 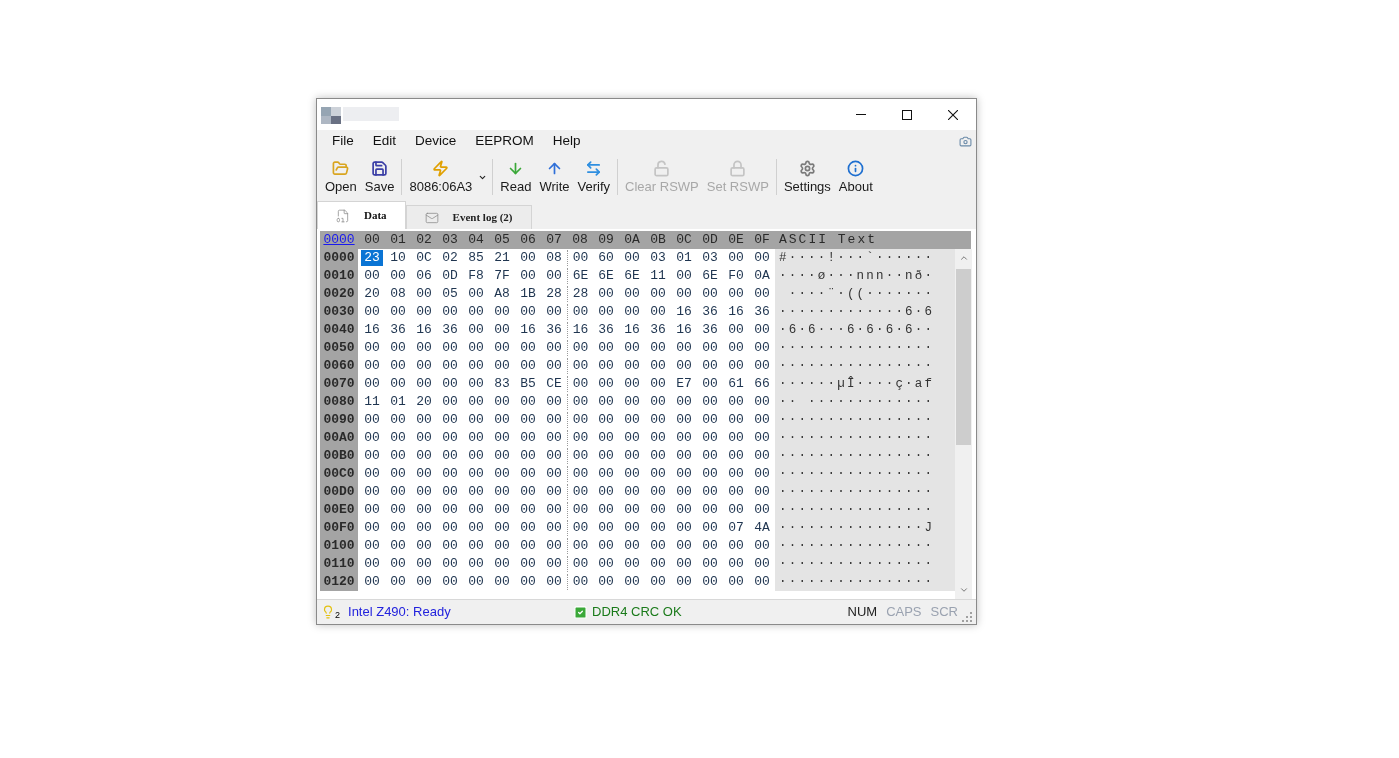 What do you see at coordinates (606, 258) in the screenshot?
I see `hex-byte: 60` at bounding box center [606, 258].